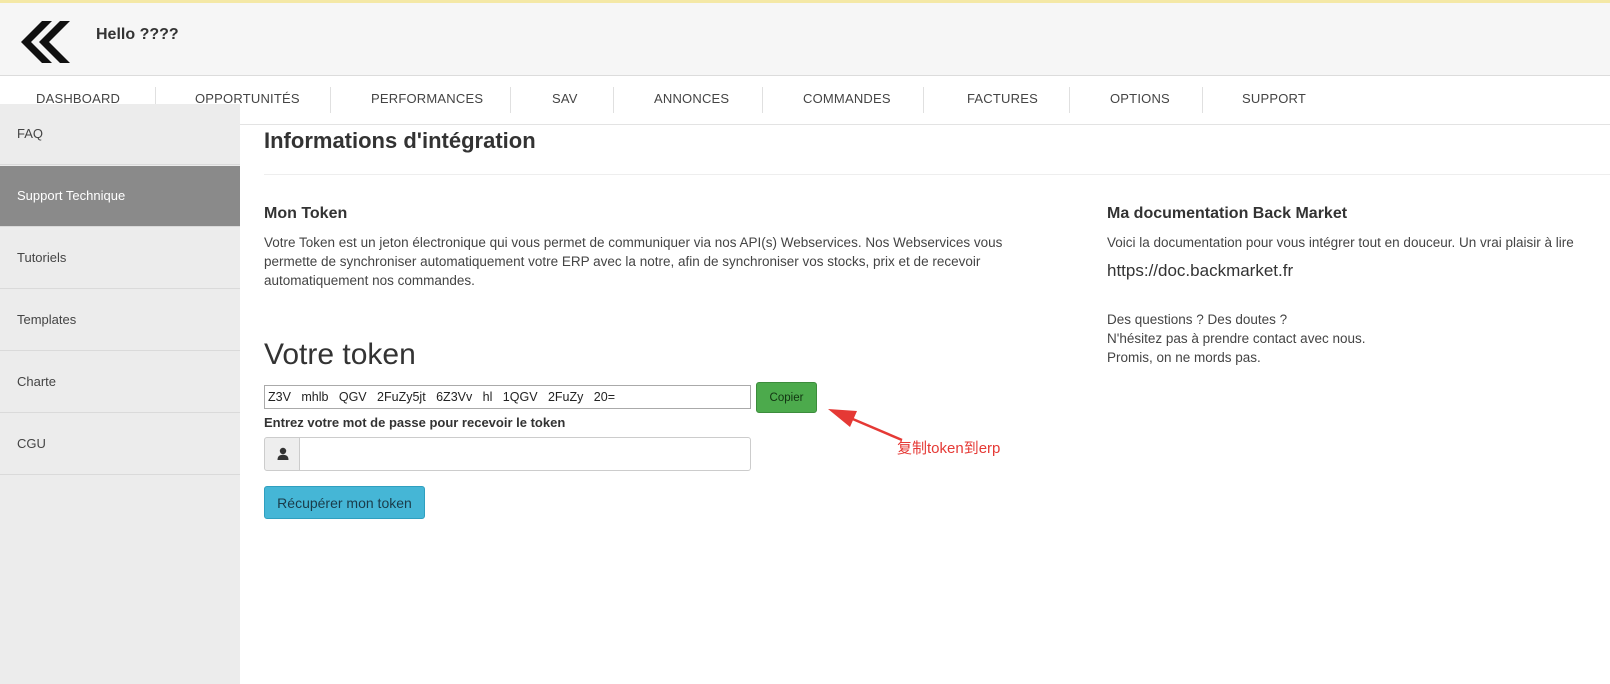 This screenshot has width=1610, height=684. I want to click on nav-performances: PERFORMANCES, so click(427, 98).